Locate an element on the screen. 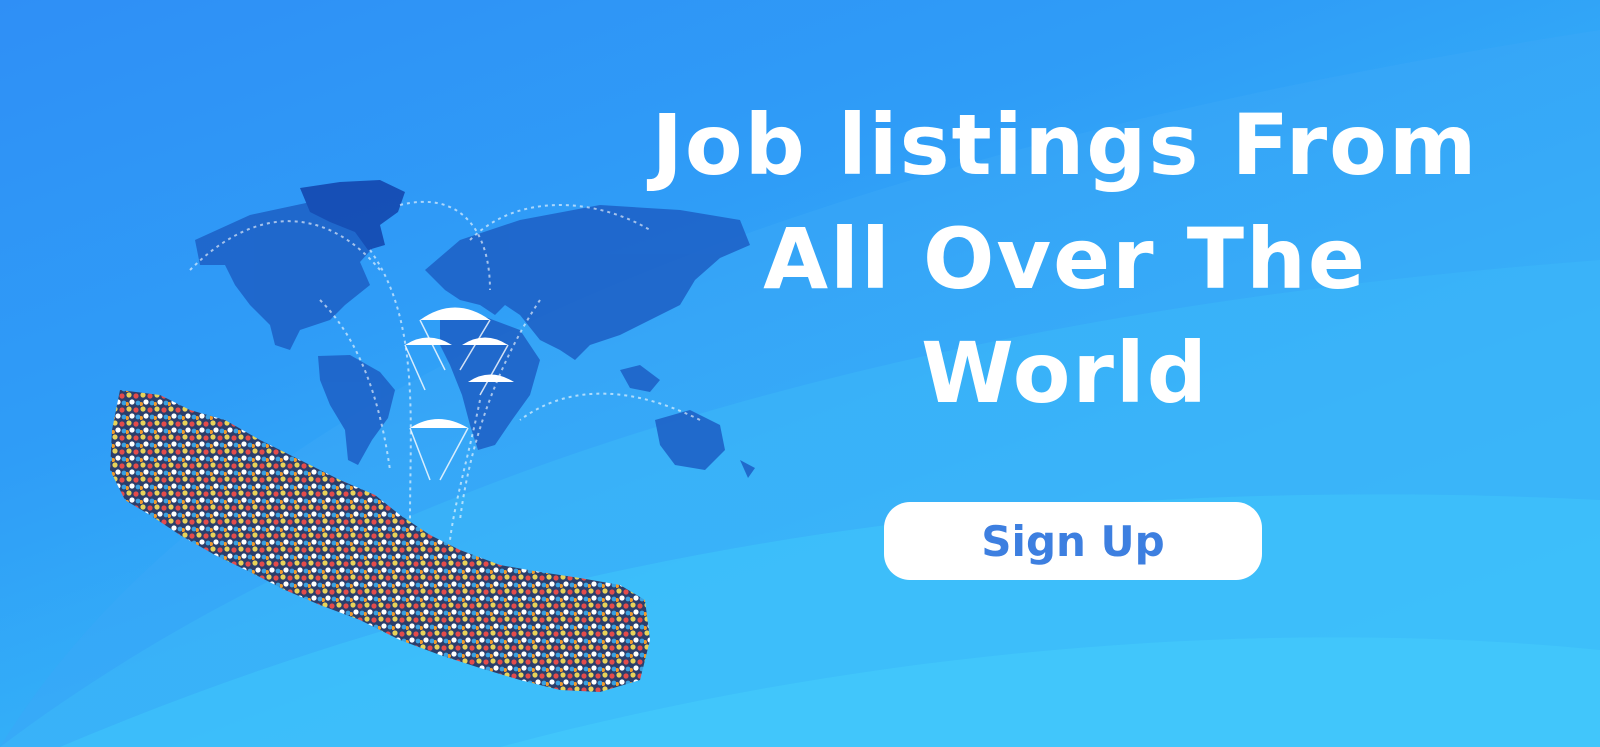 The height and width of the screenshot is (747, 1600). headline-line-1: Job listings From is located at coordinates (1065, 145).